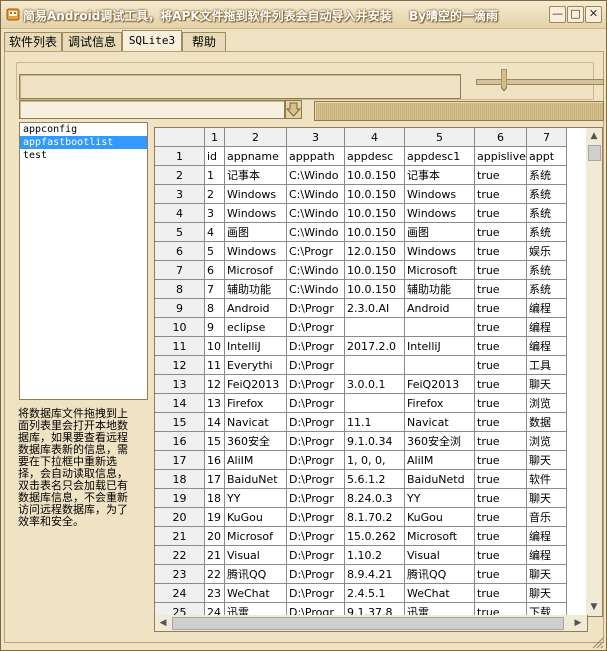  Describe the element at coordinates (440, 156) in the screenshot. I see `grid-cell: appdesc1` at that location.